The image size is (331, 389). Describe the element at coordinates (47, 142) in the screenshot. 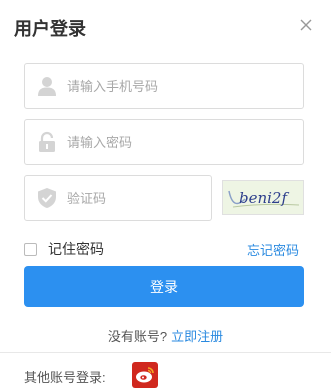

I see `lock-icon` at that location.